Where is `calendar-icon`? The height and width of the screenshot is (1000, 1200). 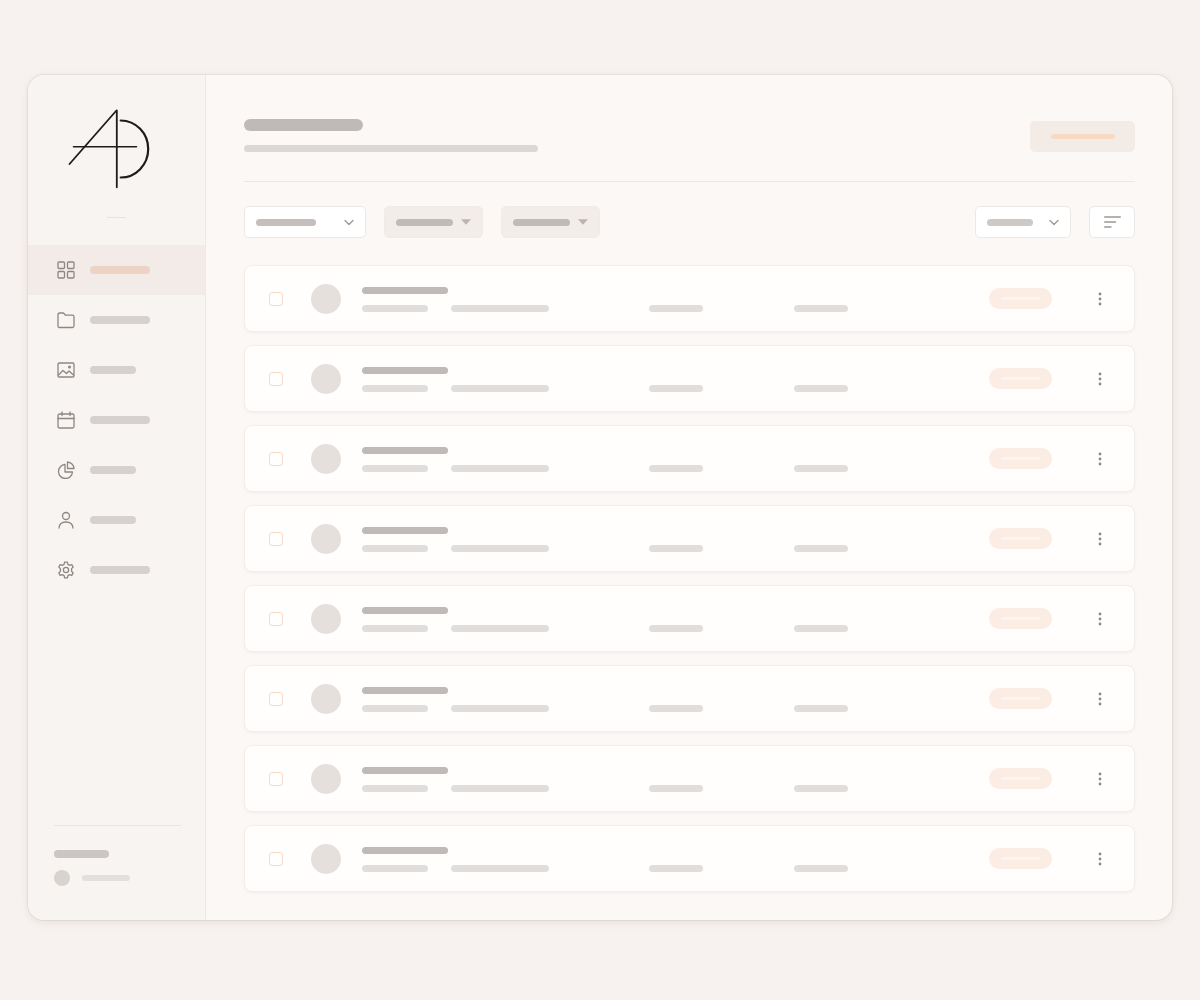
calendar-icon is located at coordinates (66, 420).